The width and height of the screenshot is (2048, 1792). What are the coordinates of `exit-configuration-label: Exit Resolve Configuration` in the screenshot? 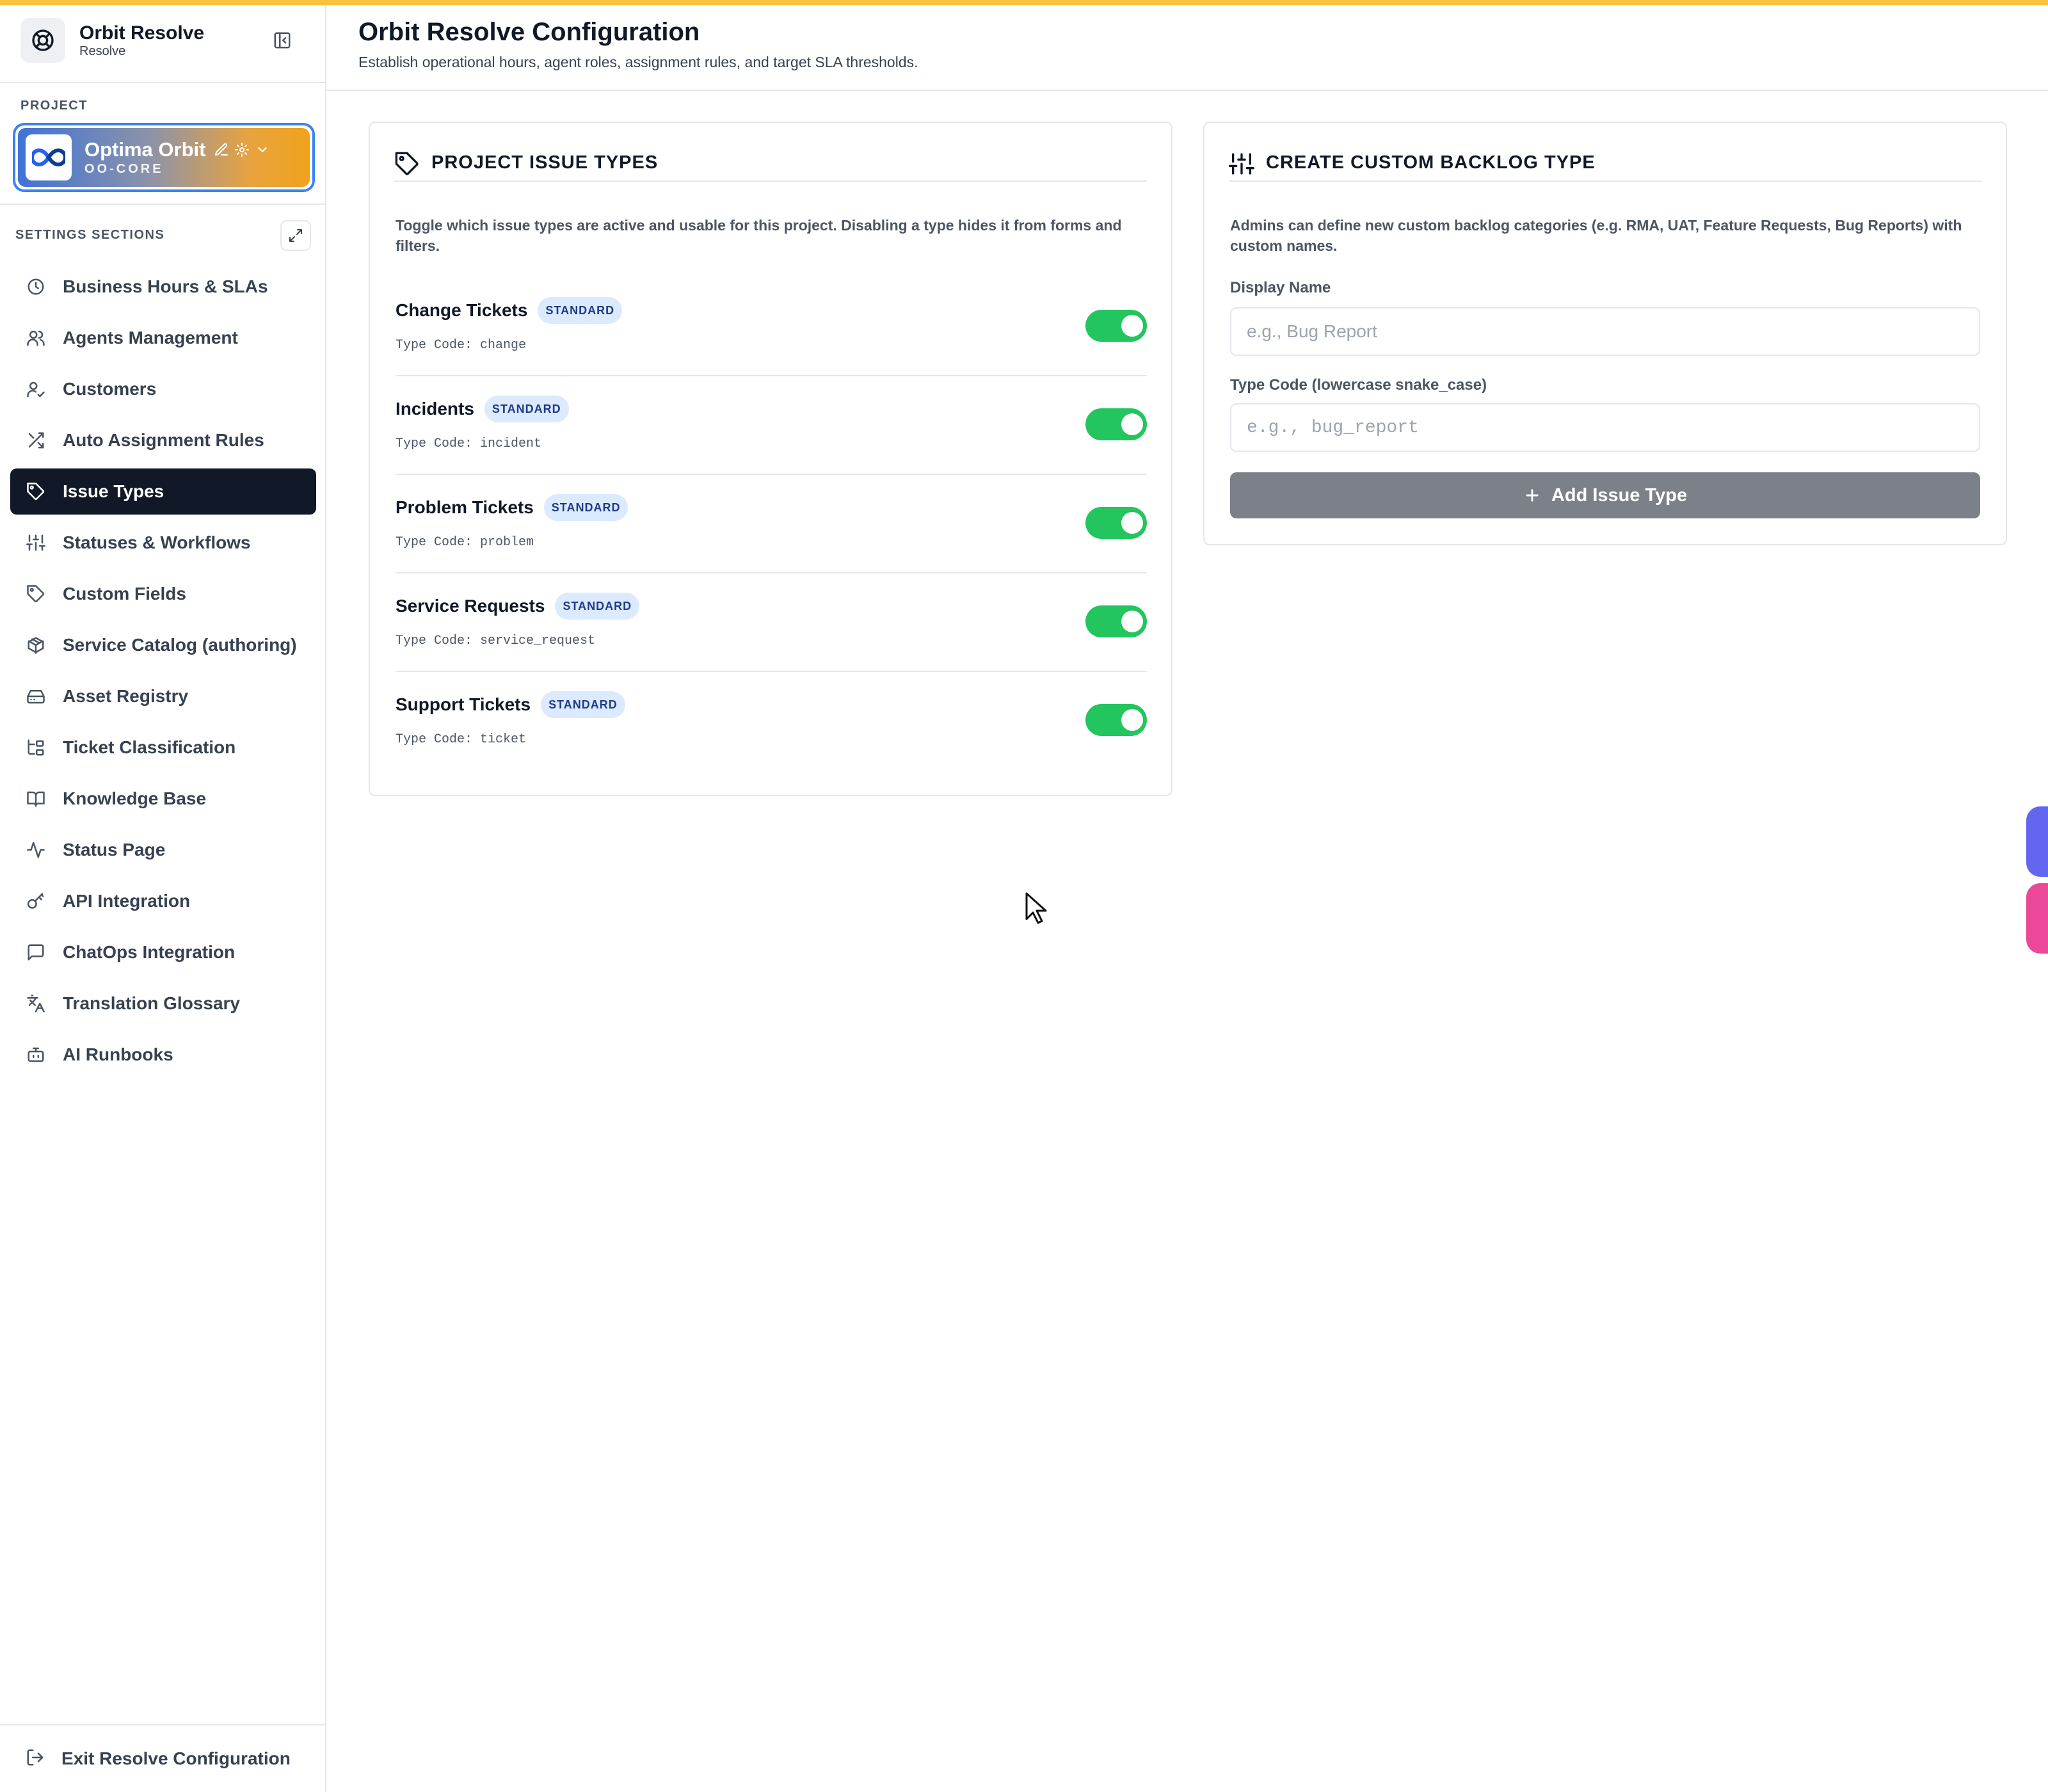 It's located at (176, 1758).